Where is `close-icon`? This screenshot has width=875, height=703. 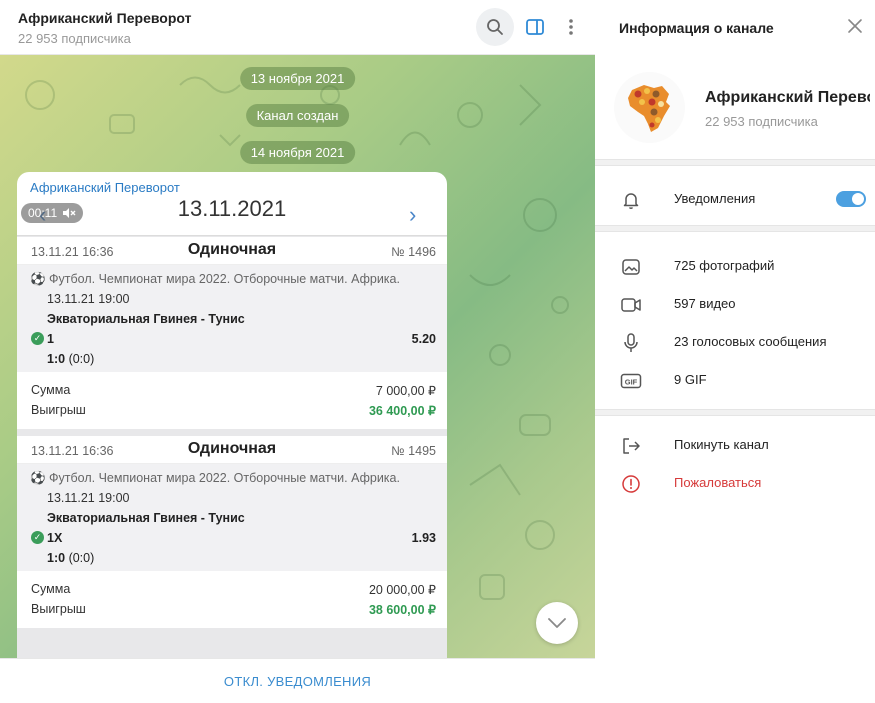 close-icon is located at coordinates (855, 26).